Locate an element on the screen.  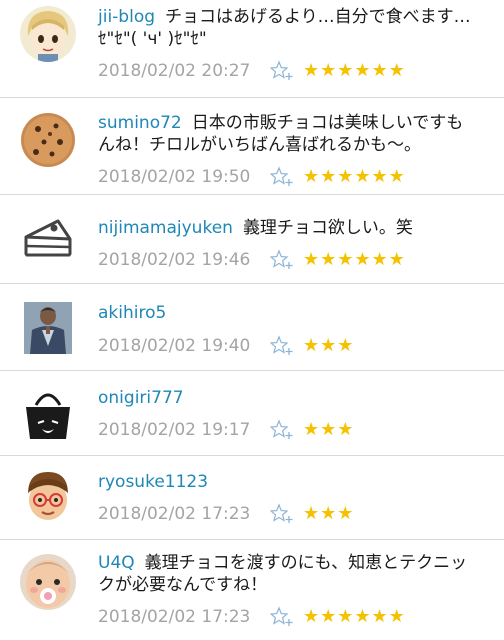
comment-item: onigiri777 2018/02/02 19:17 ★★★ is located at coordinates (252, 413).